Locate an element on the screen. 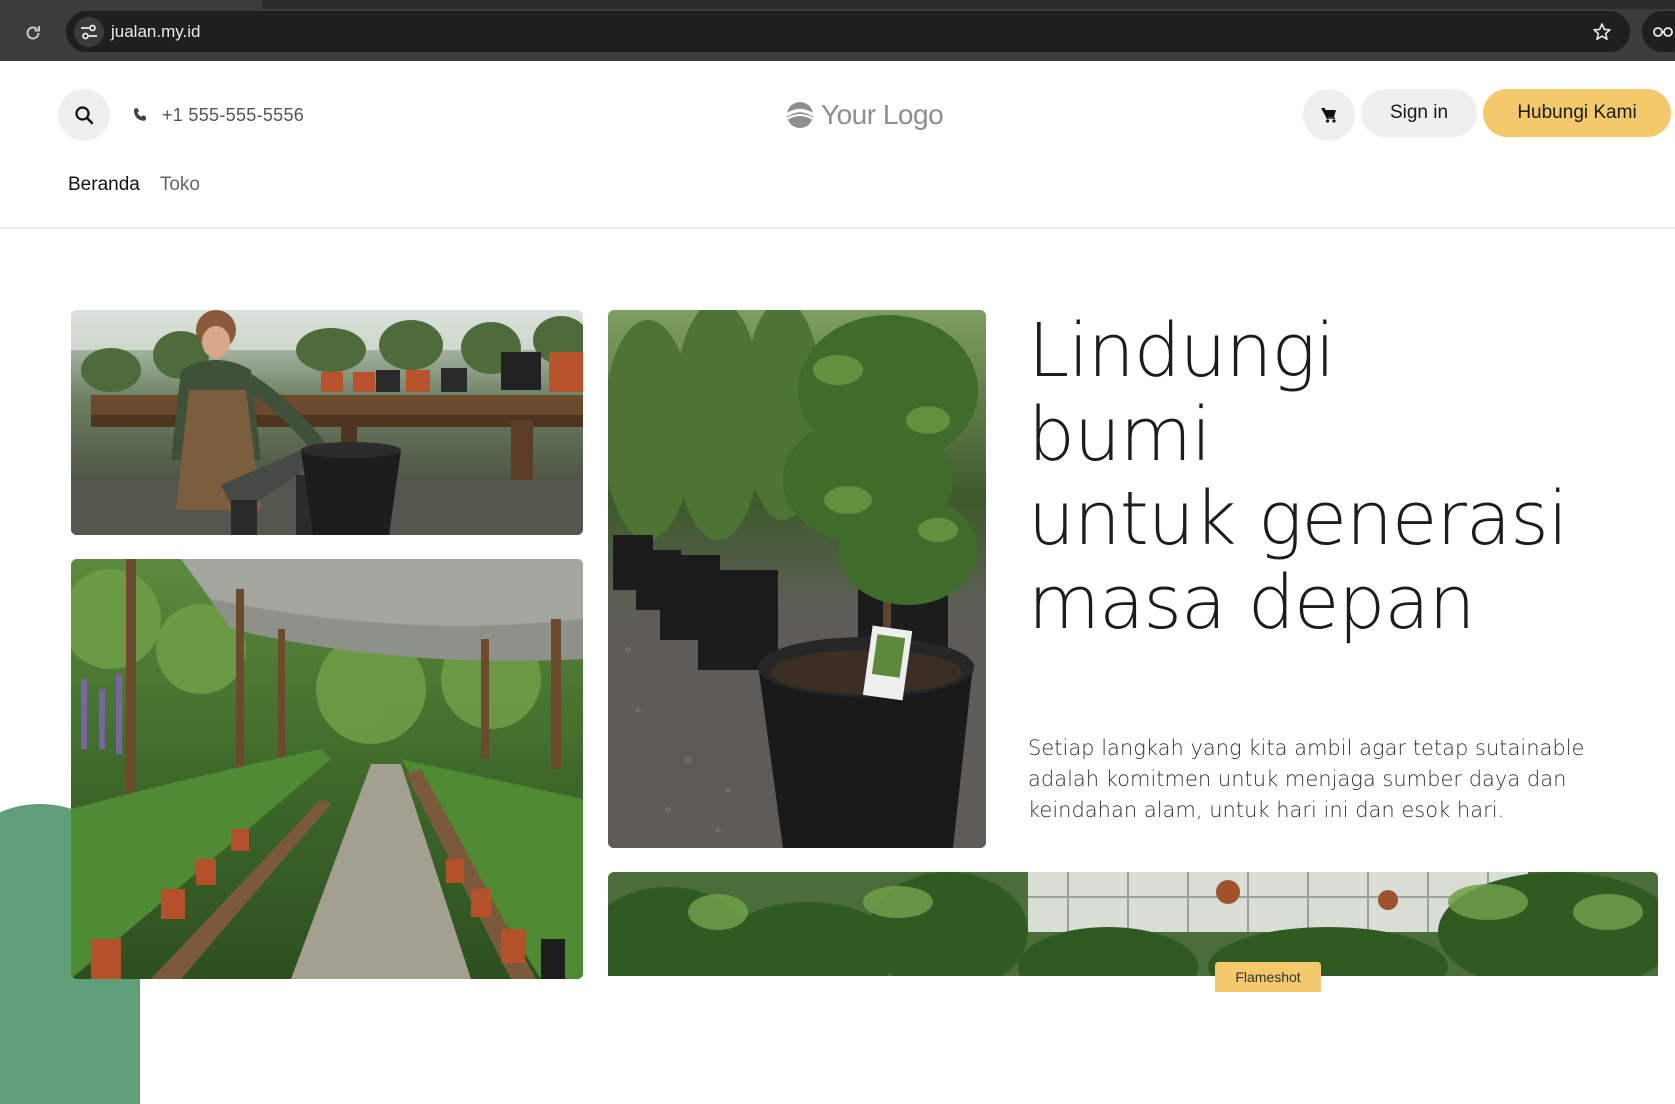 The height and width of the screenshot is (1104, 1675). search-button is located at coordinates (84, 115).